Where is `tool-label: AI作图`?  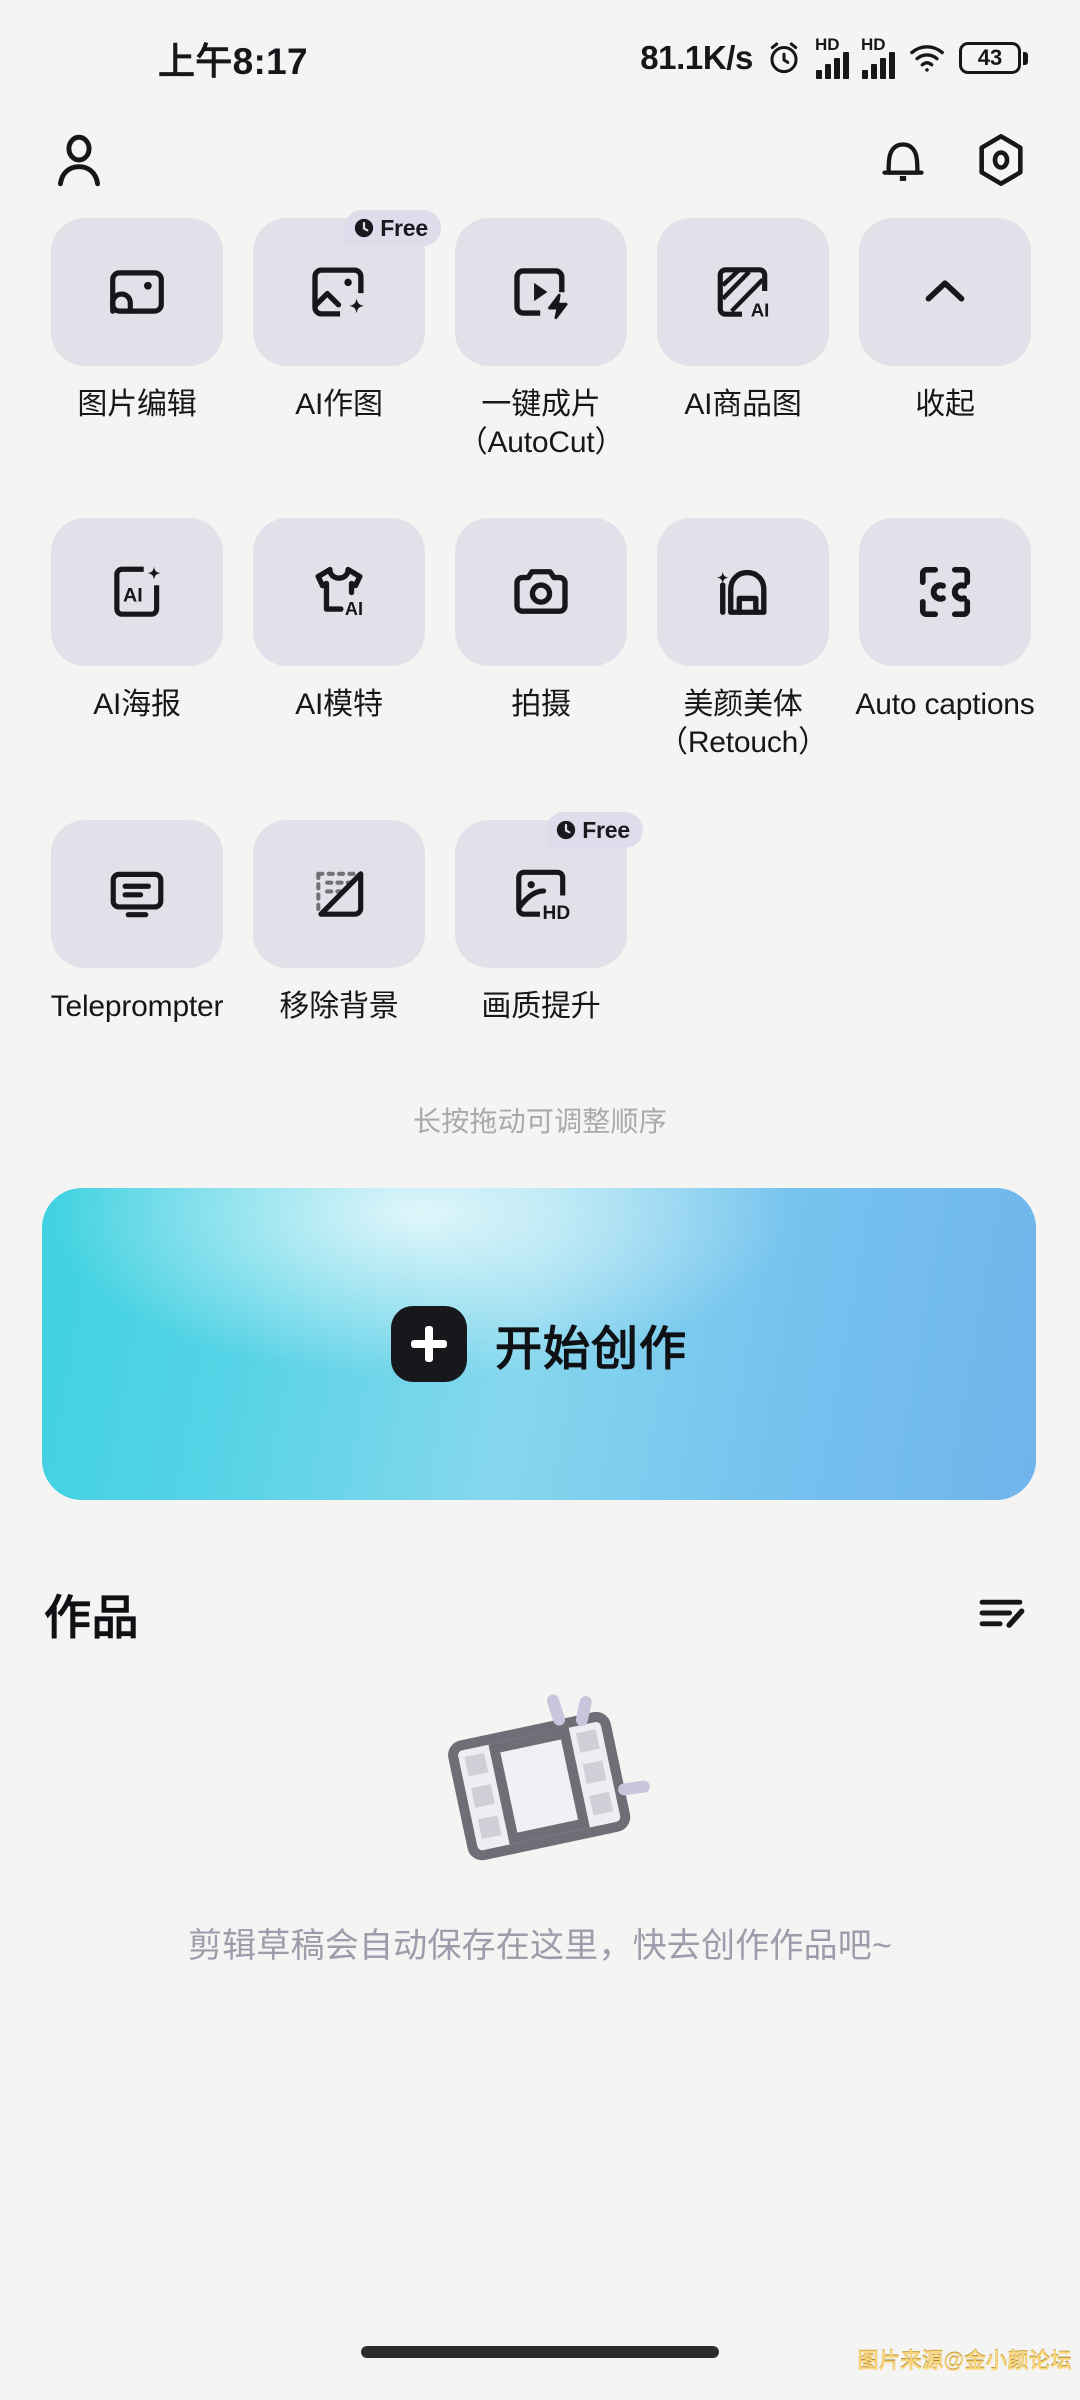 tool-label: AI作图 is located at coordinates (339, 404).